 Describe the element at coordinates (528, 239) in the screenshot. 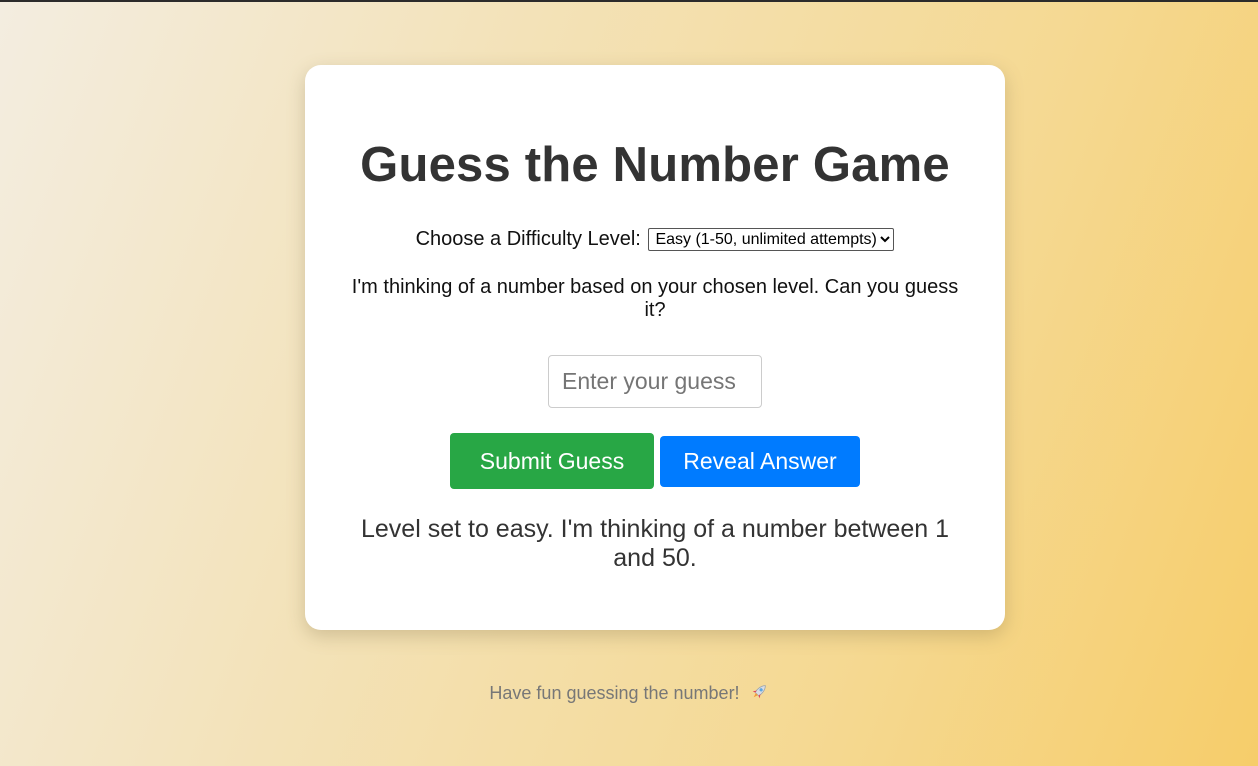

I see `difficulty-label: Choose a Difficulty Level:` at that location.